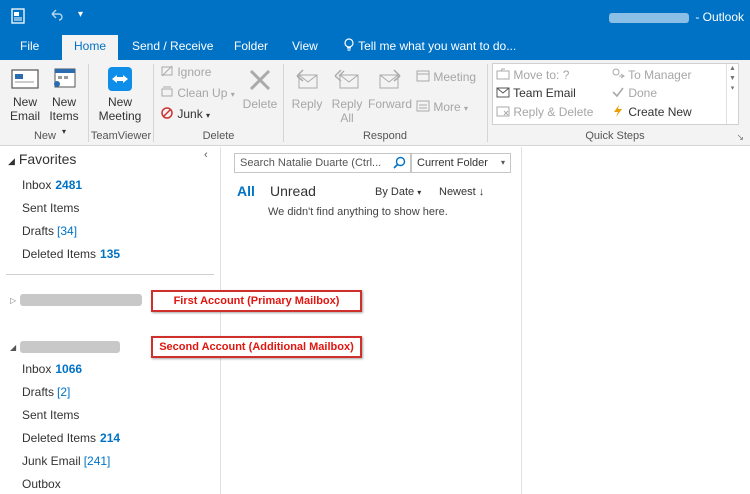 The width and height of the screenshot is (750, 494). I want to click on favorites-deleted-items: Deleted Items 135, so click(71, 254).